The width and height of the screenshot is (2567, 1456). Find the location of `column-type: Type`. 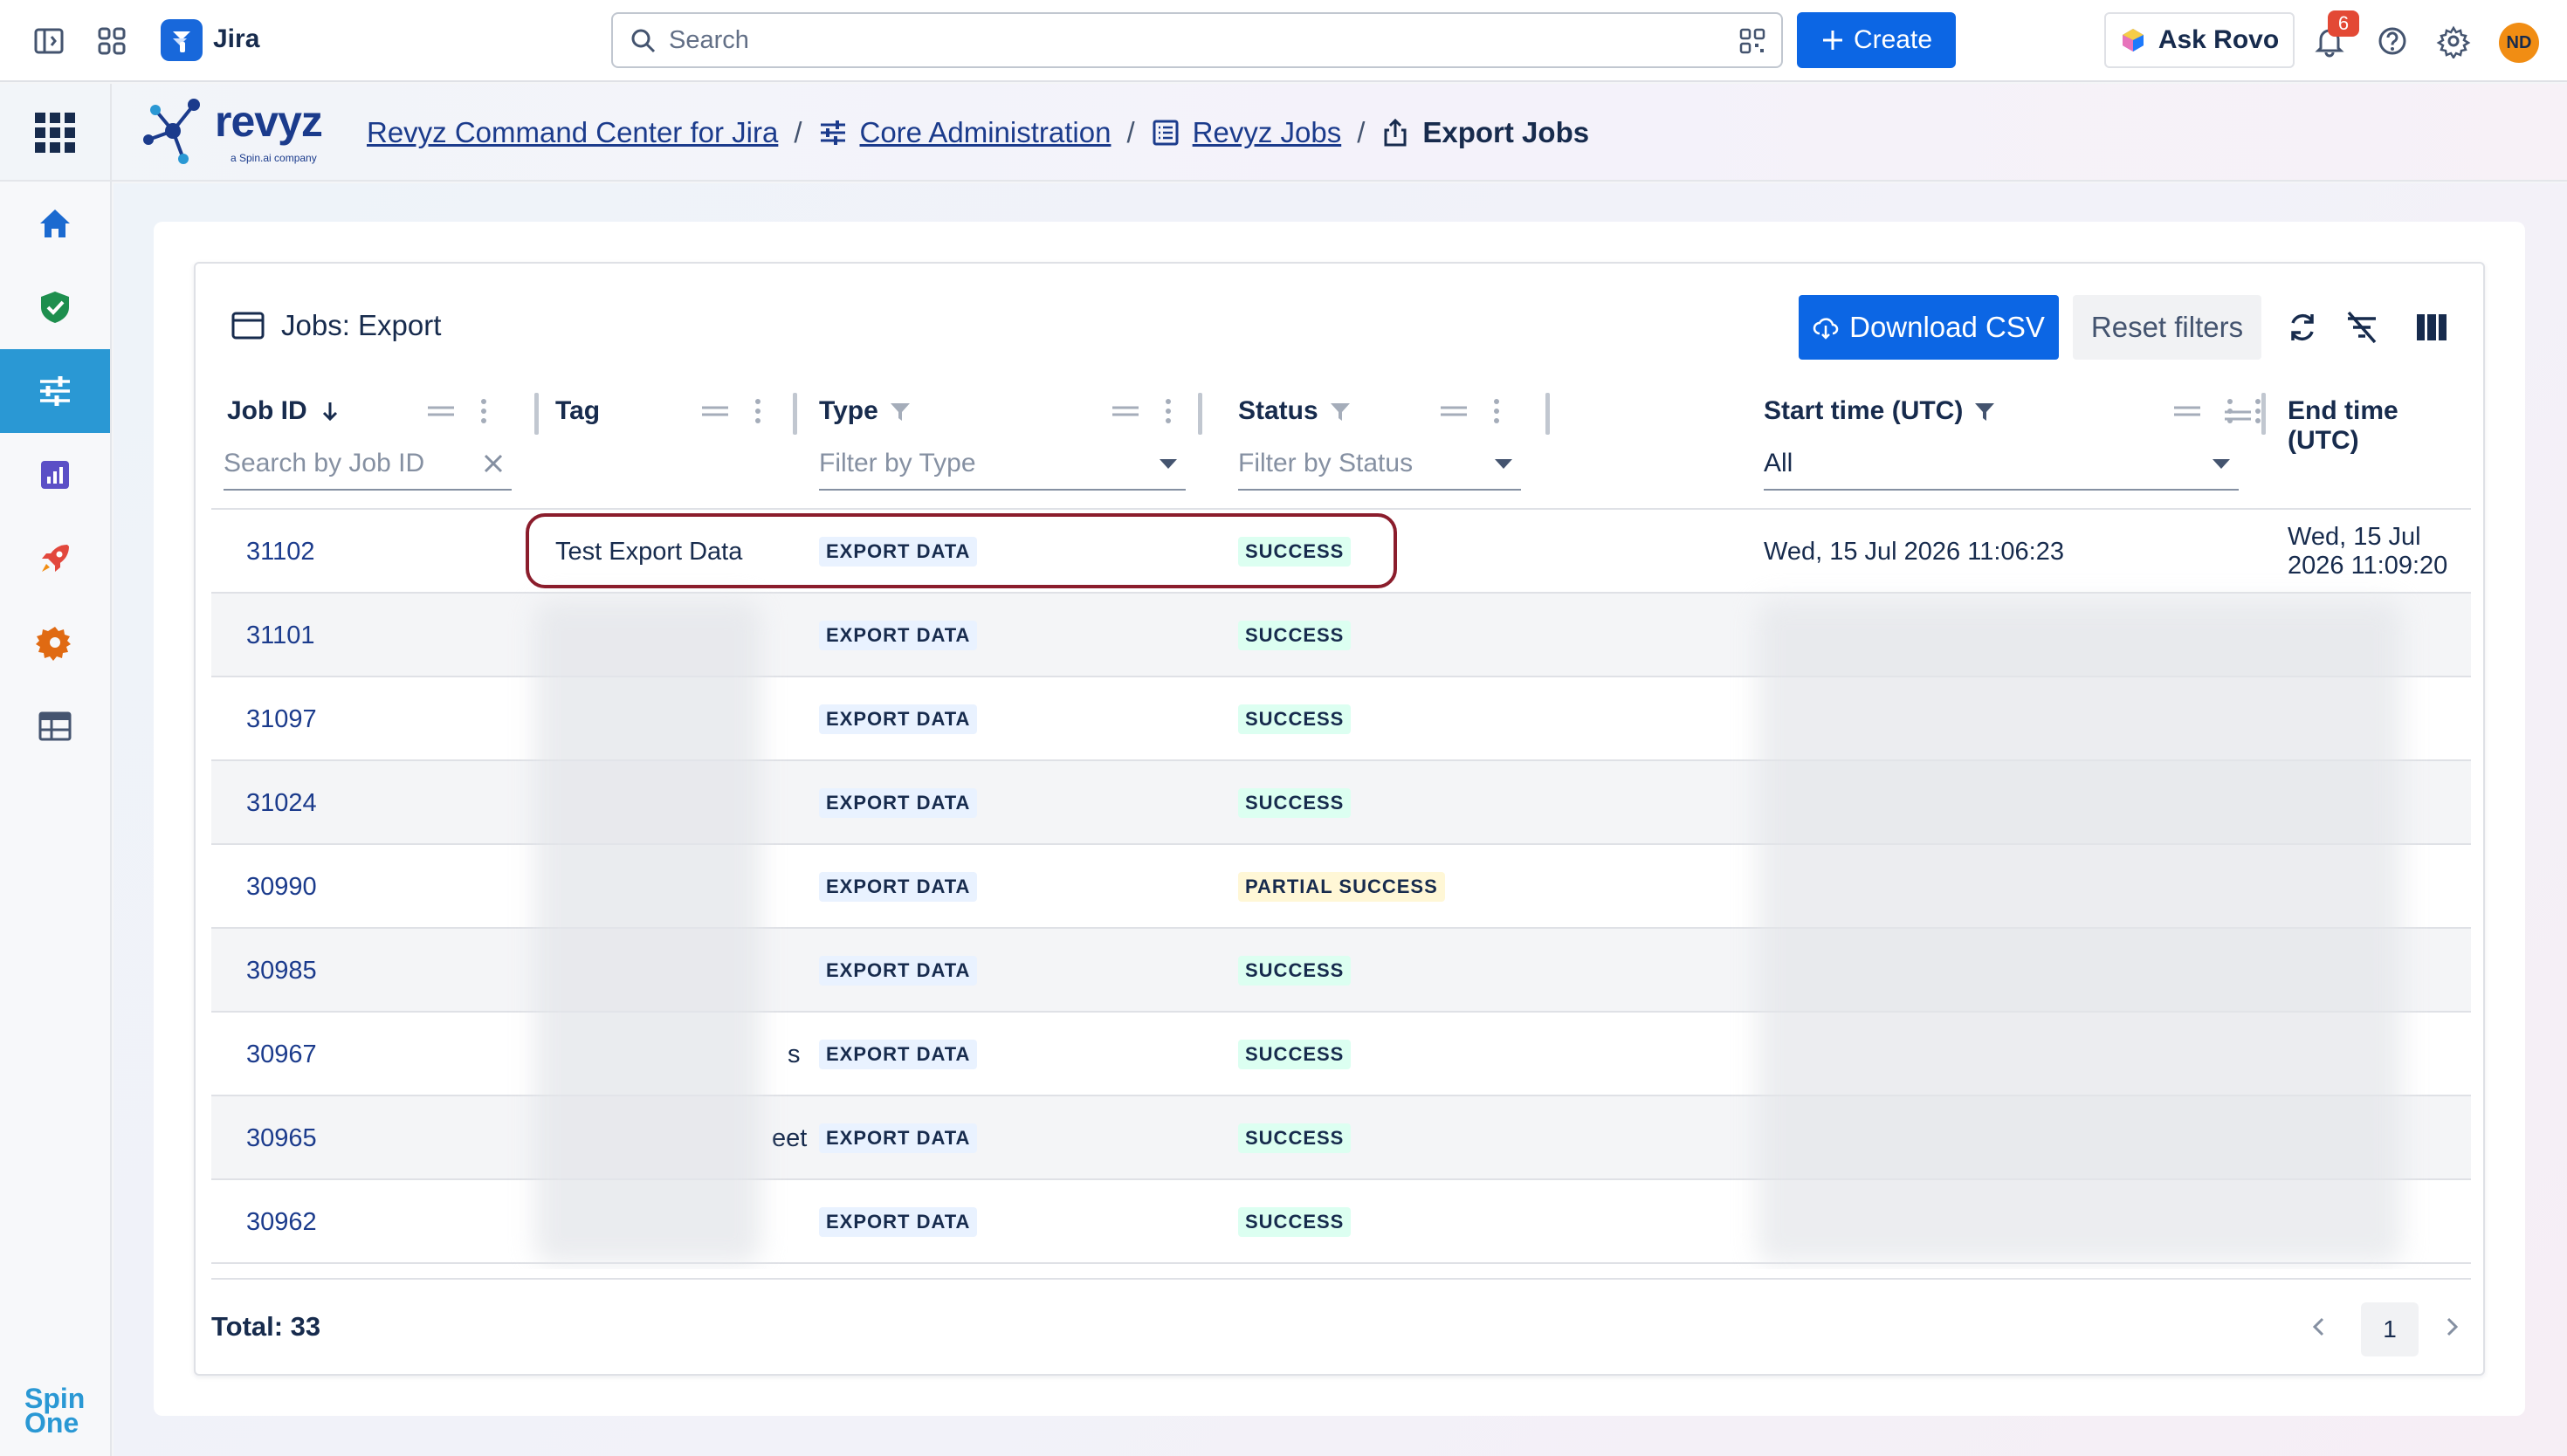

column-type: Type is located at coordinates (1020, 445).